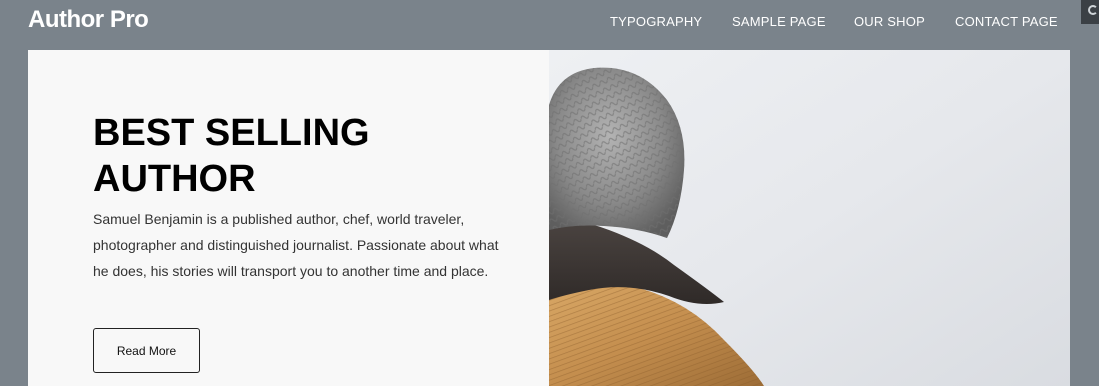 This screenshot has width=1099, height=386. What do you see at coordinates (231, 133) in the screenshot?
I see `hero-title-line-1: BEST SELLING` at bounding box center [231, 133].